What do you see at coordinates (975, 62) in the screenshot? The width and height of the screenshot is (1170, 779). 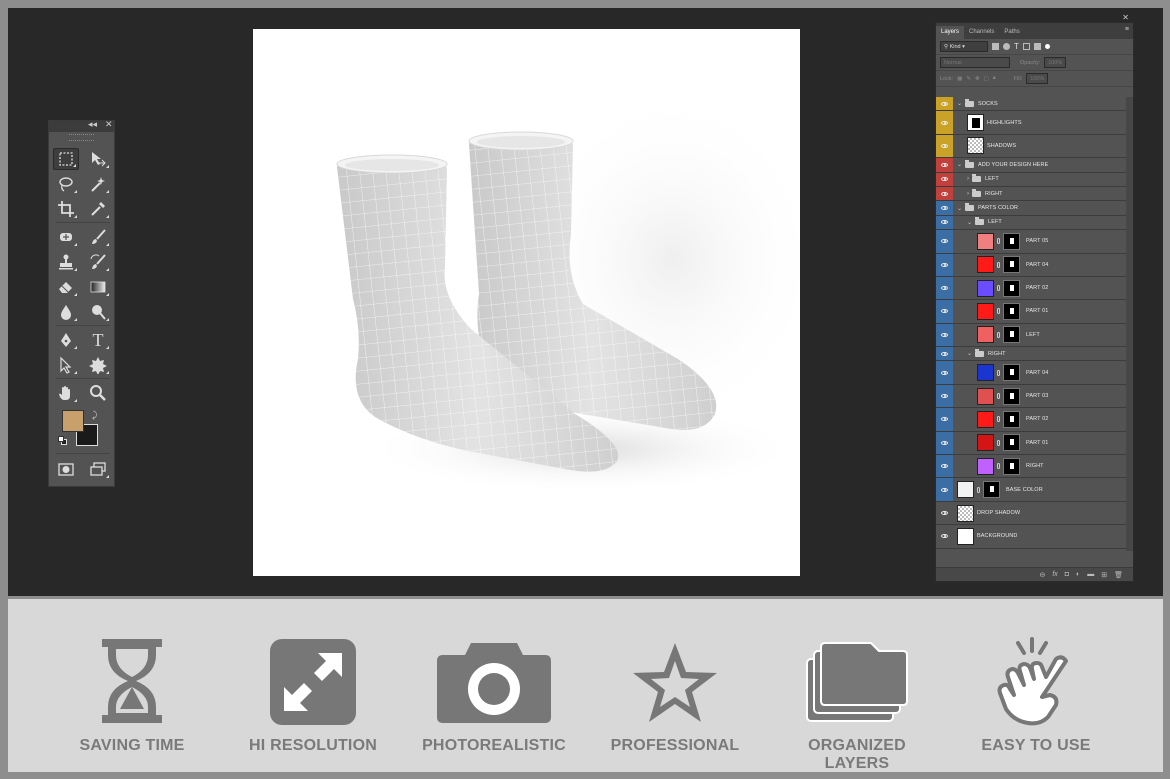 I see `blend-mode-select: Normal` at bounding box center [975, 62].